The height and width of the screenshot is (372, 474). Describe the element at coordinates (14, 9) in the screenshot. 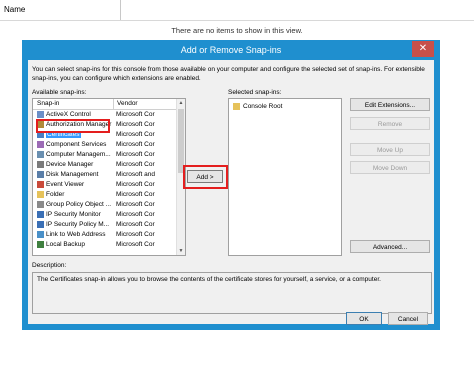

I see `name-column-header: Name` at that location.